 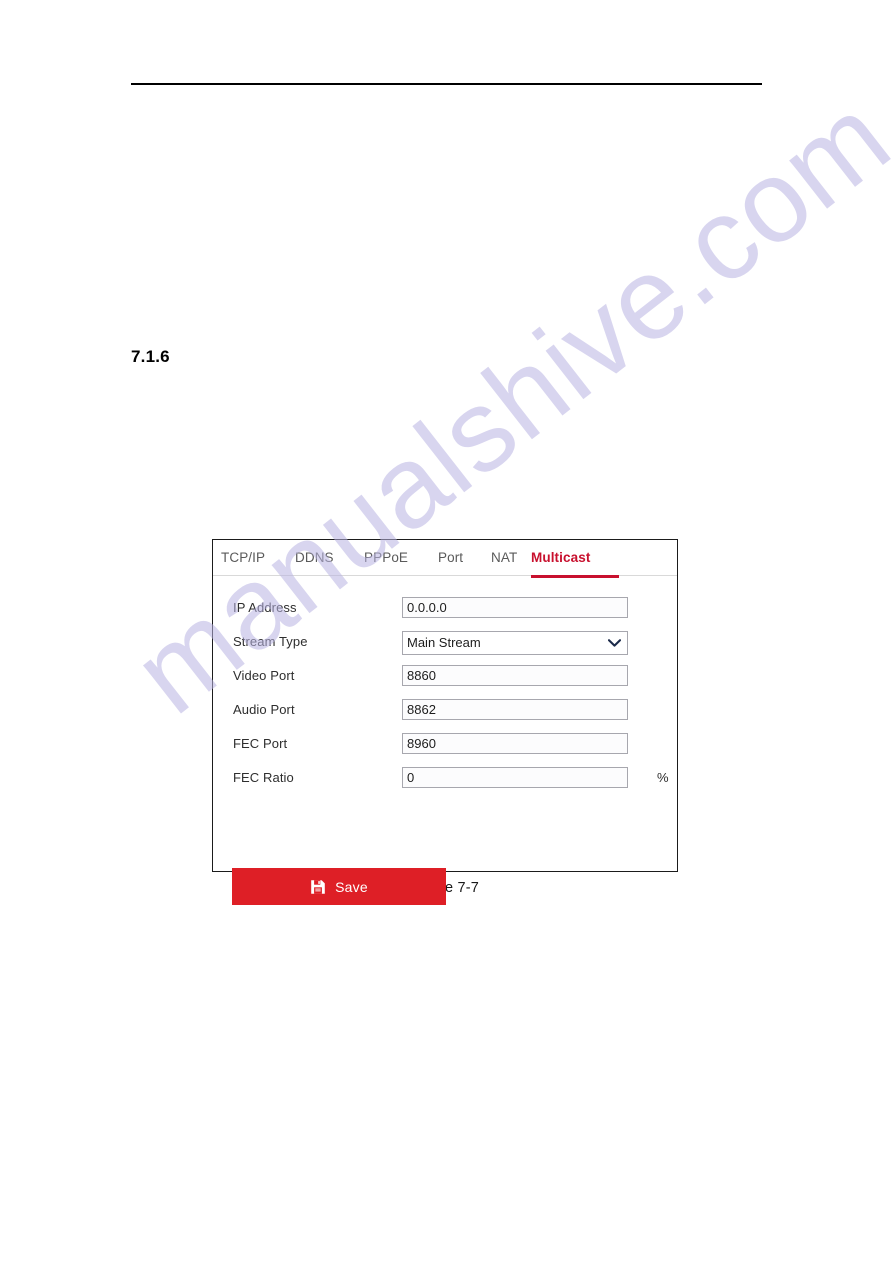 I want to click on label-audio-port: Audio Port, so click(x=264, y=709).